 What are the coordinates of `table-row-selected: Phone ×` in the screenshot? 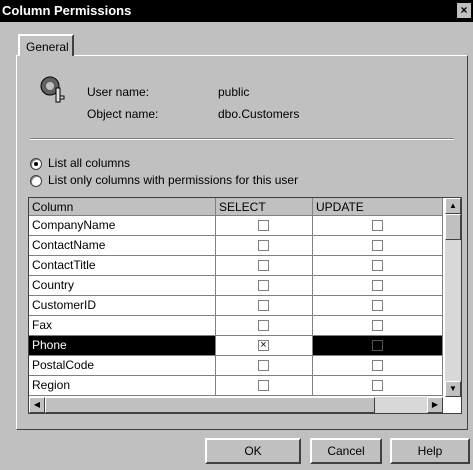 It's located at (236, 346).